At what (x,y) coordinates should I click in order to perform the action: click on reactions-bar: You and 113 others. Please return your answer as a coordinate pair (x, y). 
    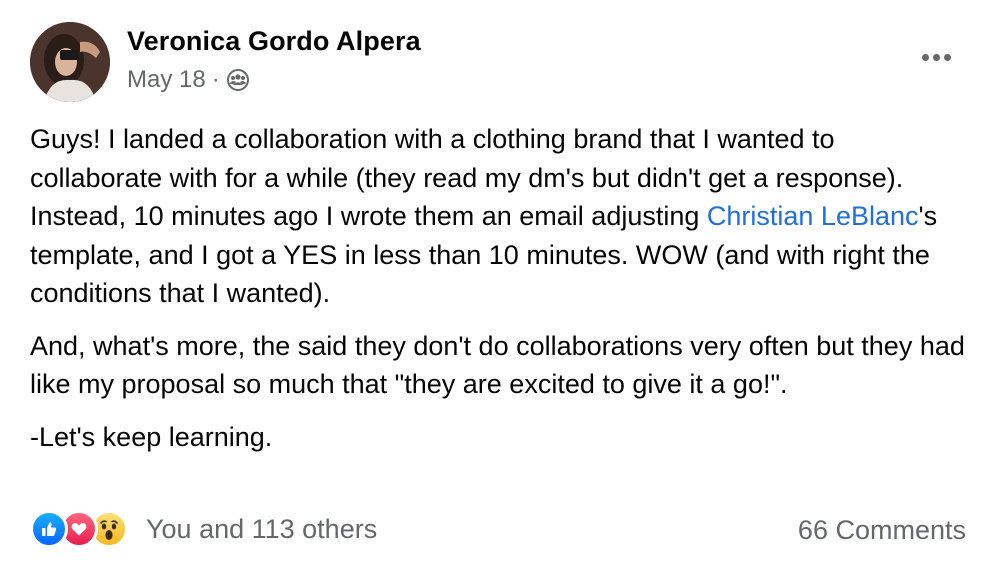
    Looking at the image, I should click on (203, 529).